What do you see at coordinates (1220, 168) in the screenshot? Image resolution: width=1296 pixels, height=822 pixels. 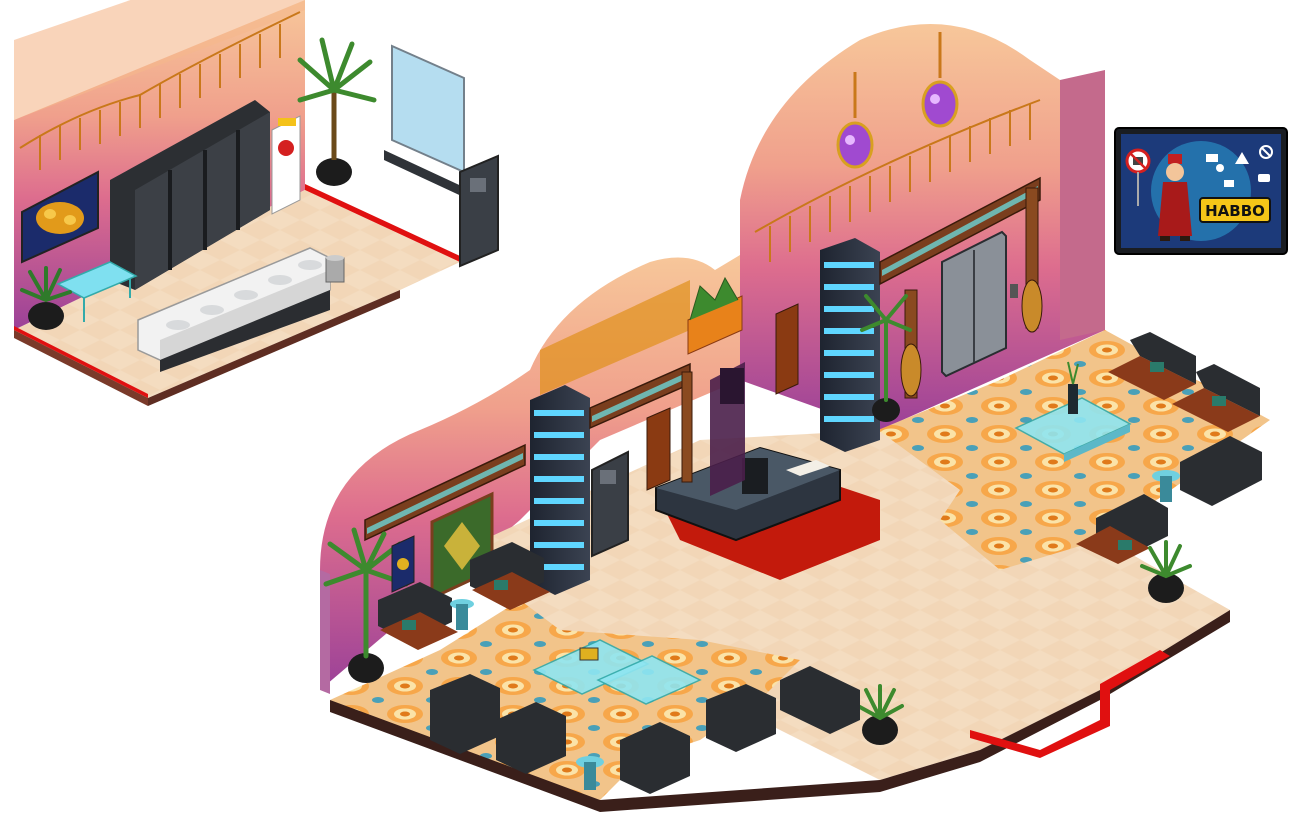 I see `skull-icon` at bounding box center [1220, 168].